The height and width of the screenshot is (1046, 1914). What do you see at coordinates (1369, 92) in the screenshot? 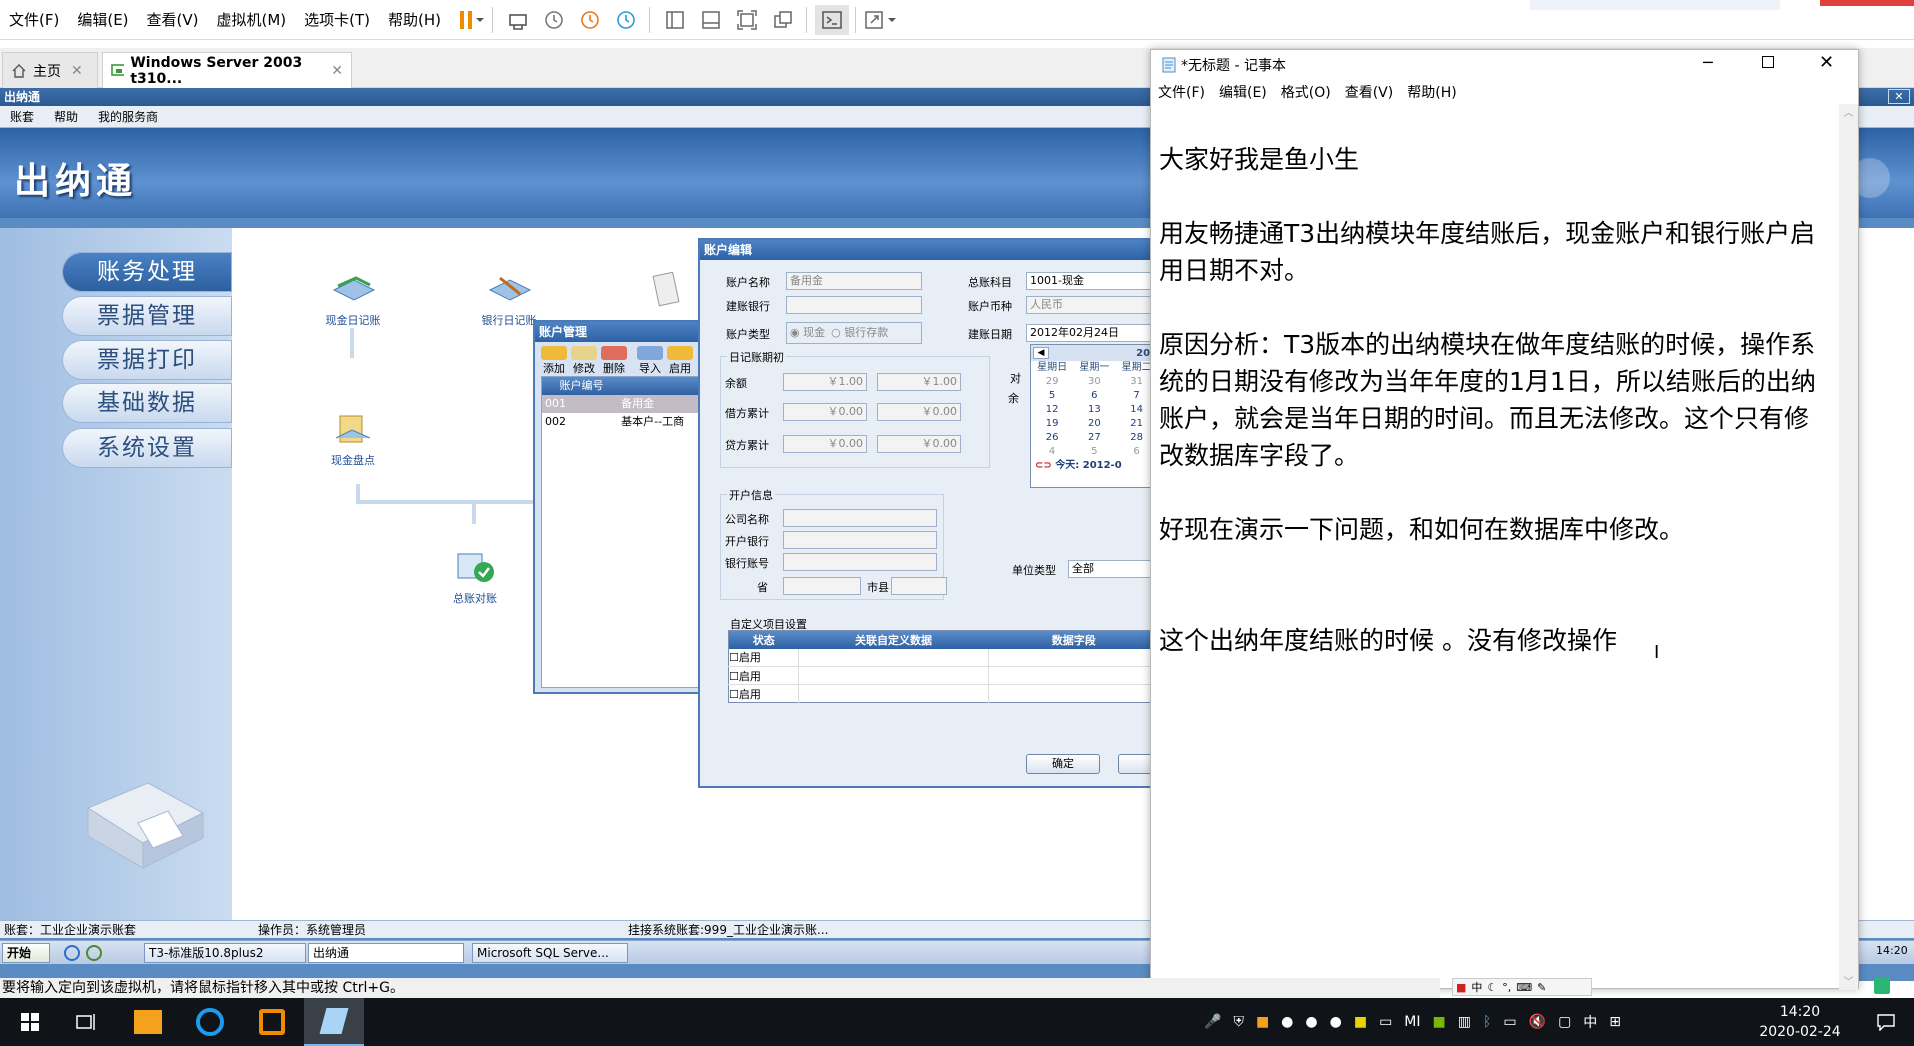
I see `menu-item-view: 查看(V)` at bounding box center [1369, 92].